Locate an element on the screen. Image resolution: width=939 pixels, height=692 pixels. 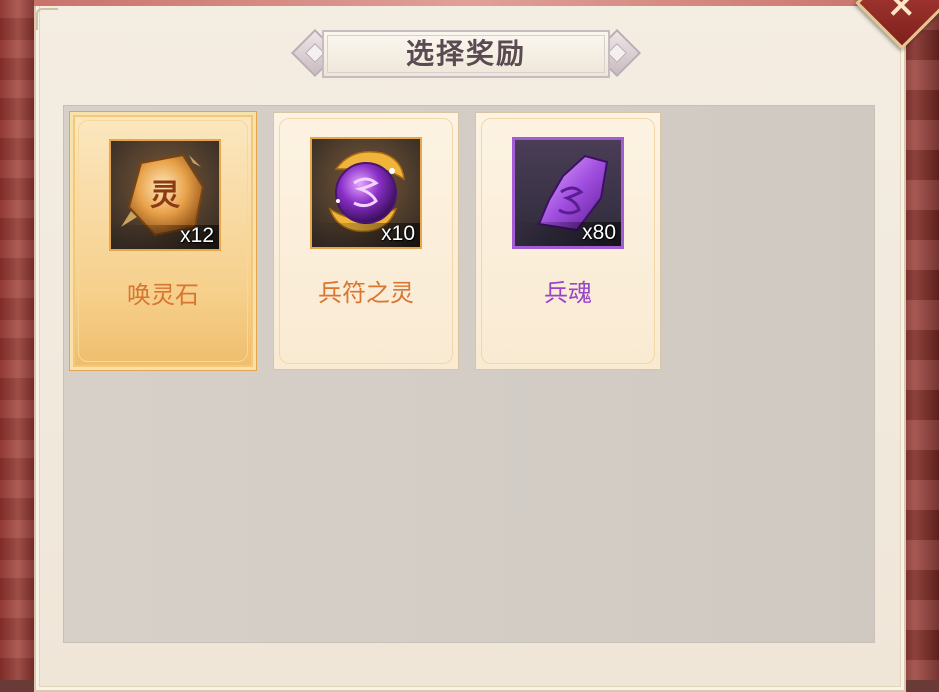
item-name: 兵符之灵 is located at coordinates (366, 293).